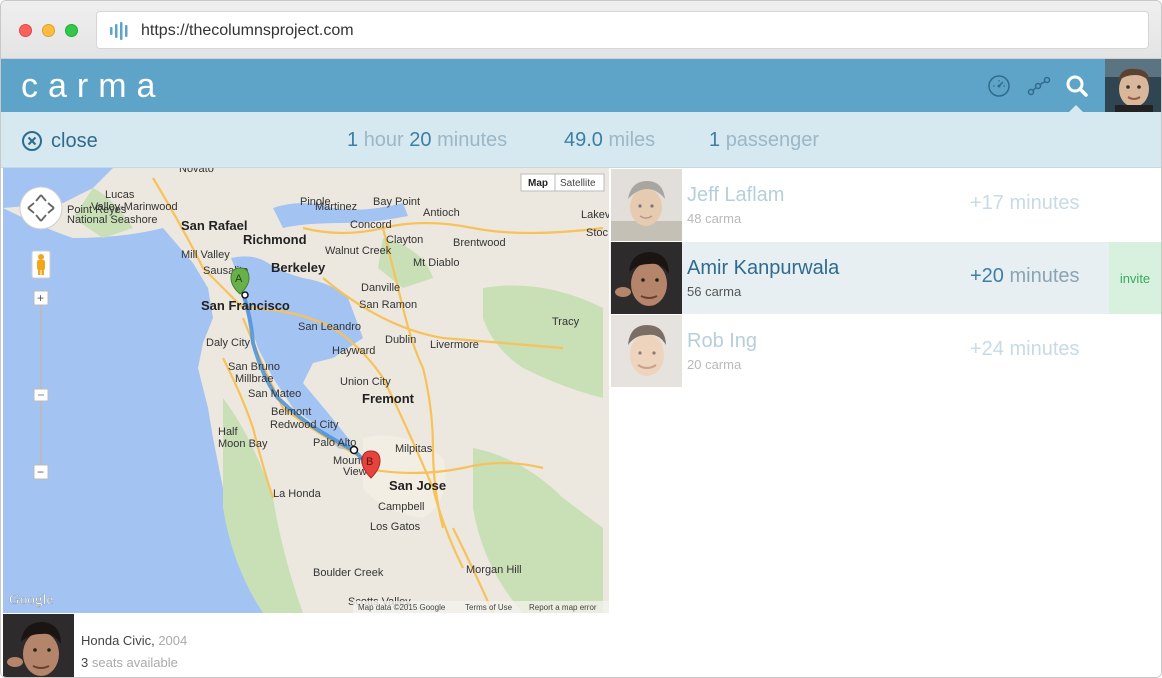  I want to click on rider-name: Rob Ing, so click(722, 341).